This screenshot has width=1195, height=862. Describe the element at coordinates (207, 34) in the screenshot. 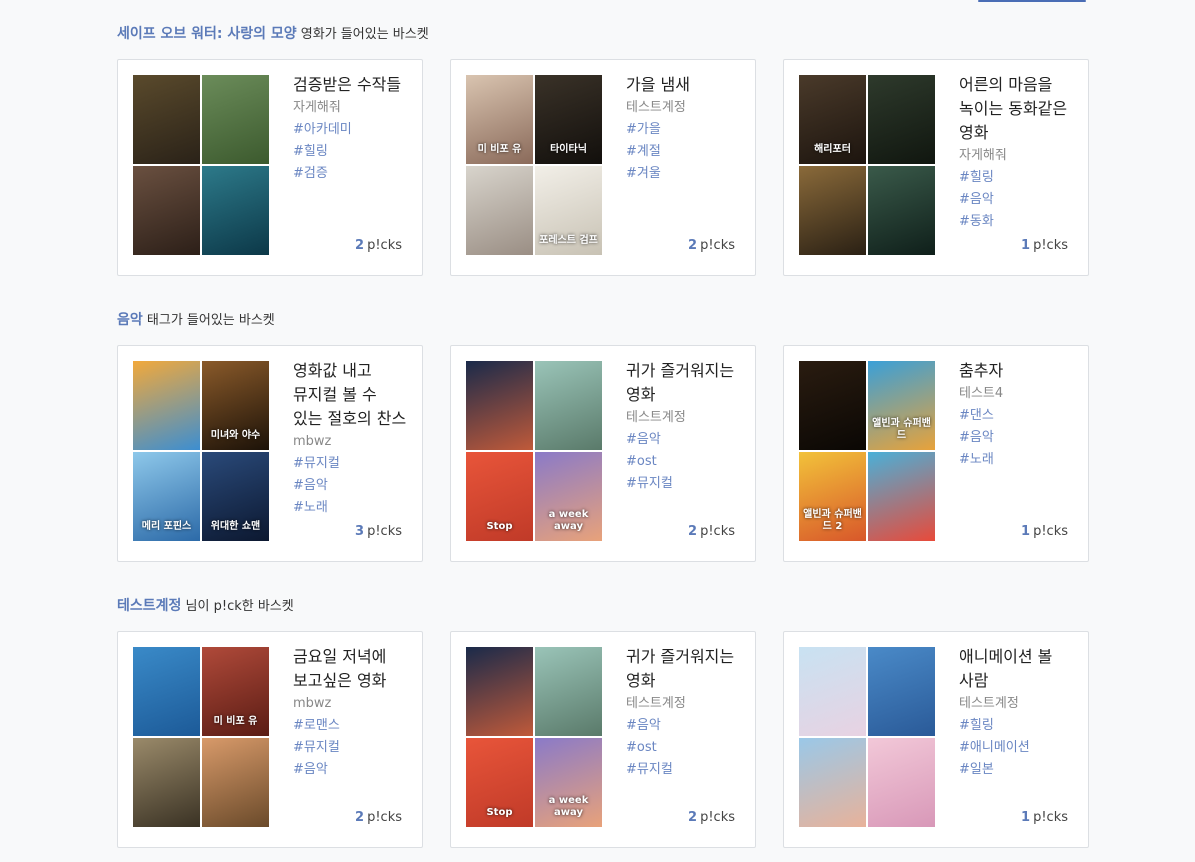

I see `section-heading-highlight: 세이프 오브 워터: 사랑의 모양` at that location.